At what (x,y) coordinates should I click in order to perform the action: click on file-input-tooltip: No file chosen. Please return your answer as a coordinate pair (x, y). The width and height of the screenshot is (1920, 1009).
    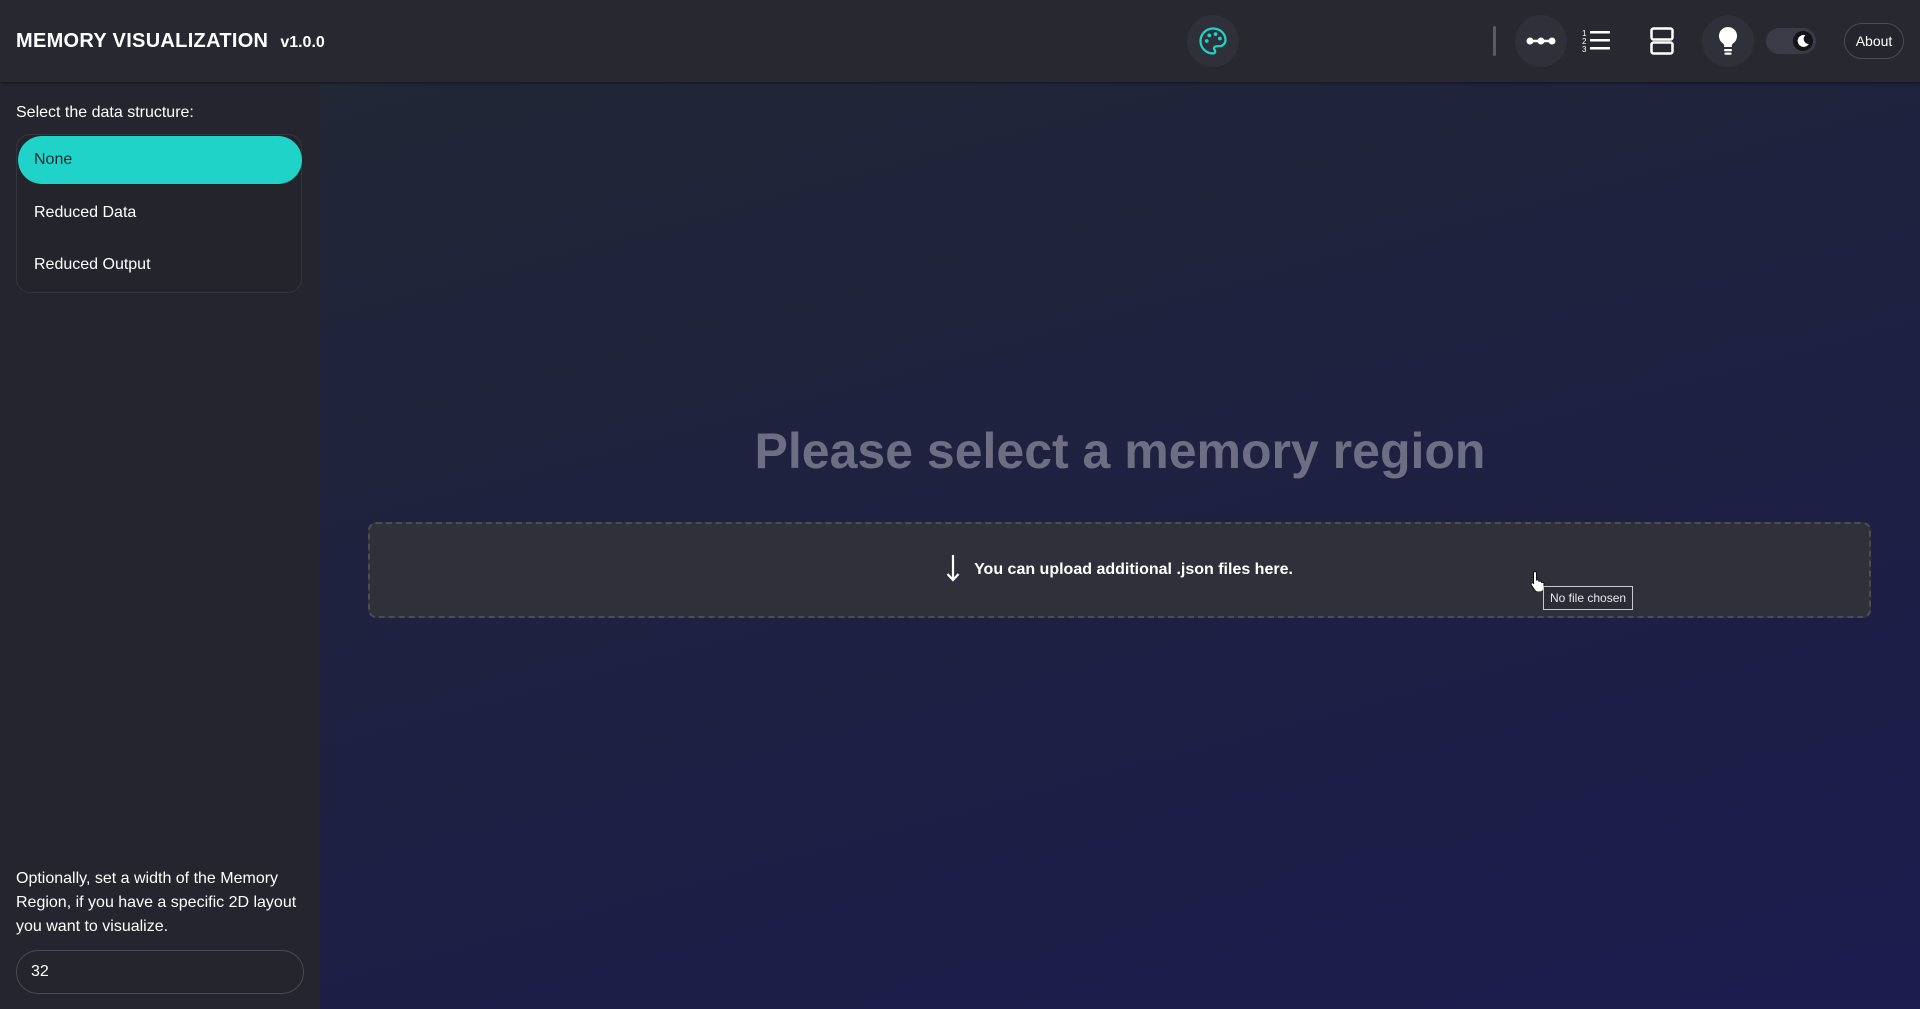
    Looking at the image, I should click on (1588, 598).